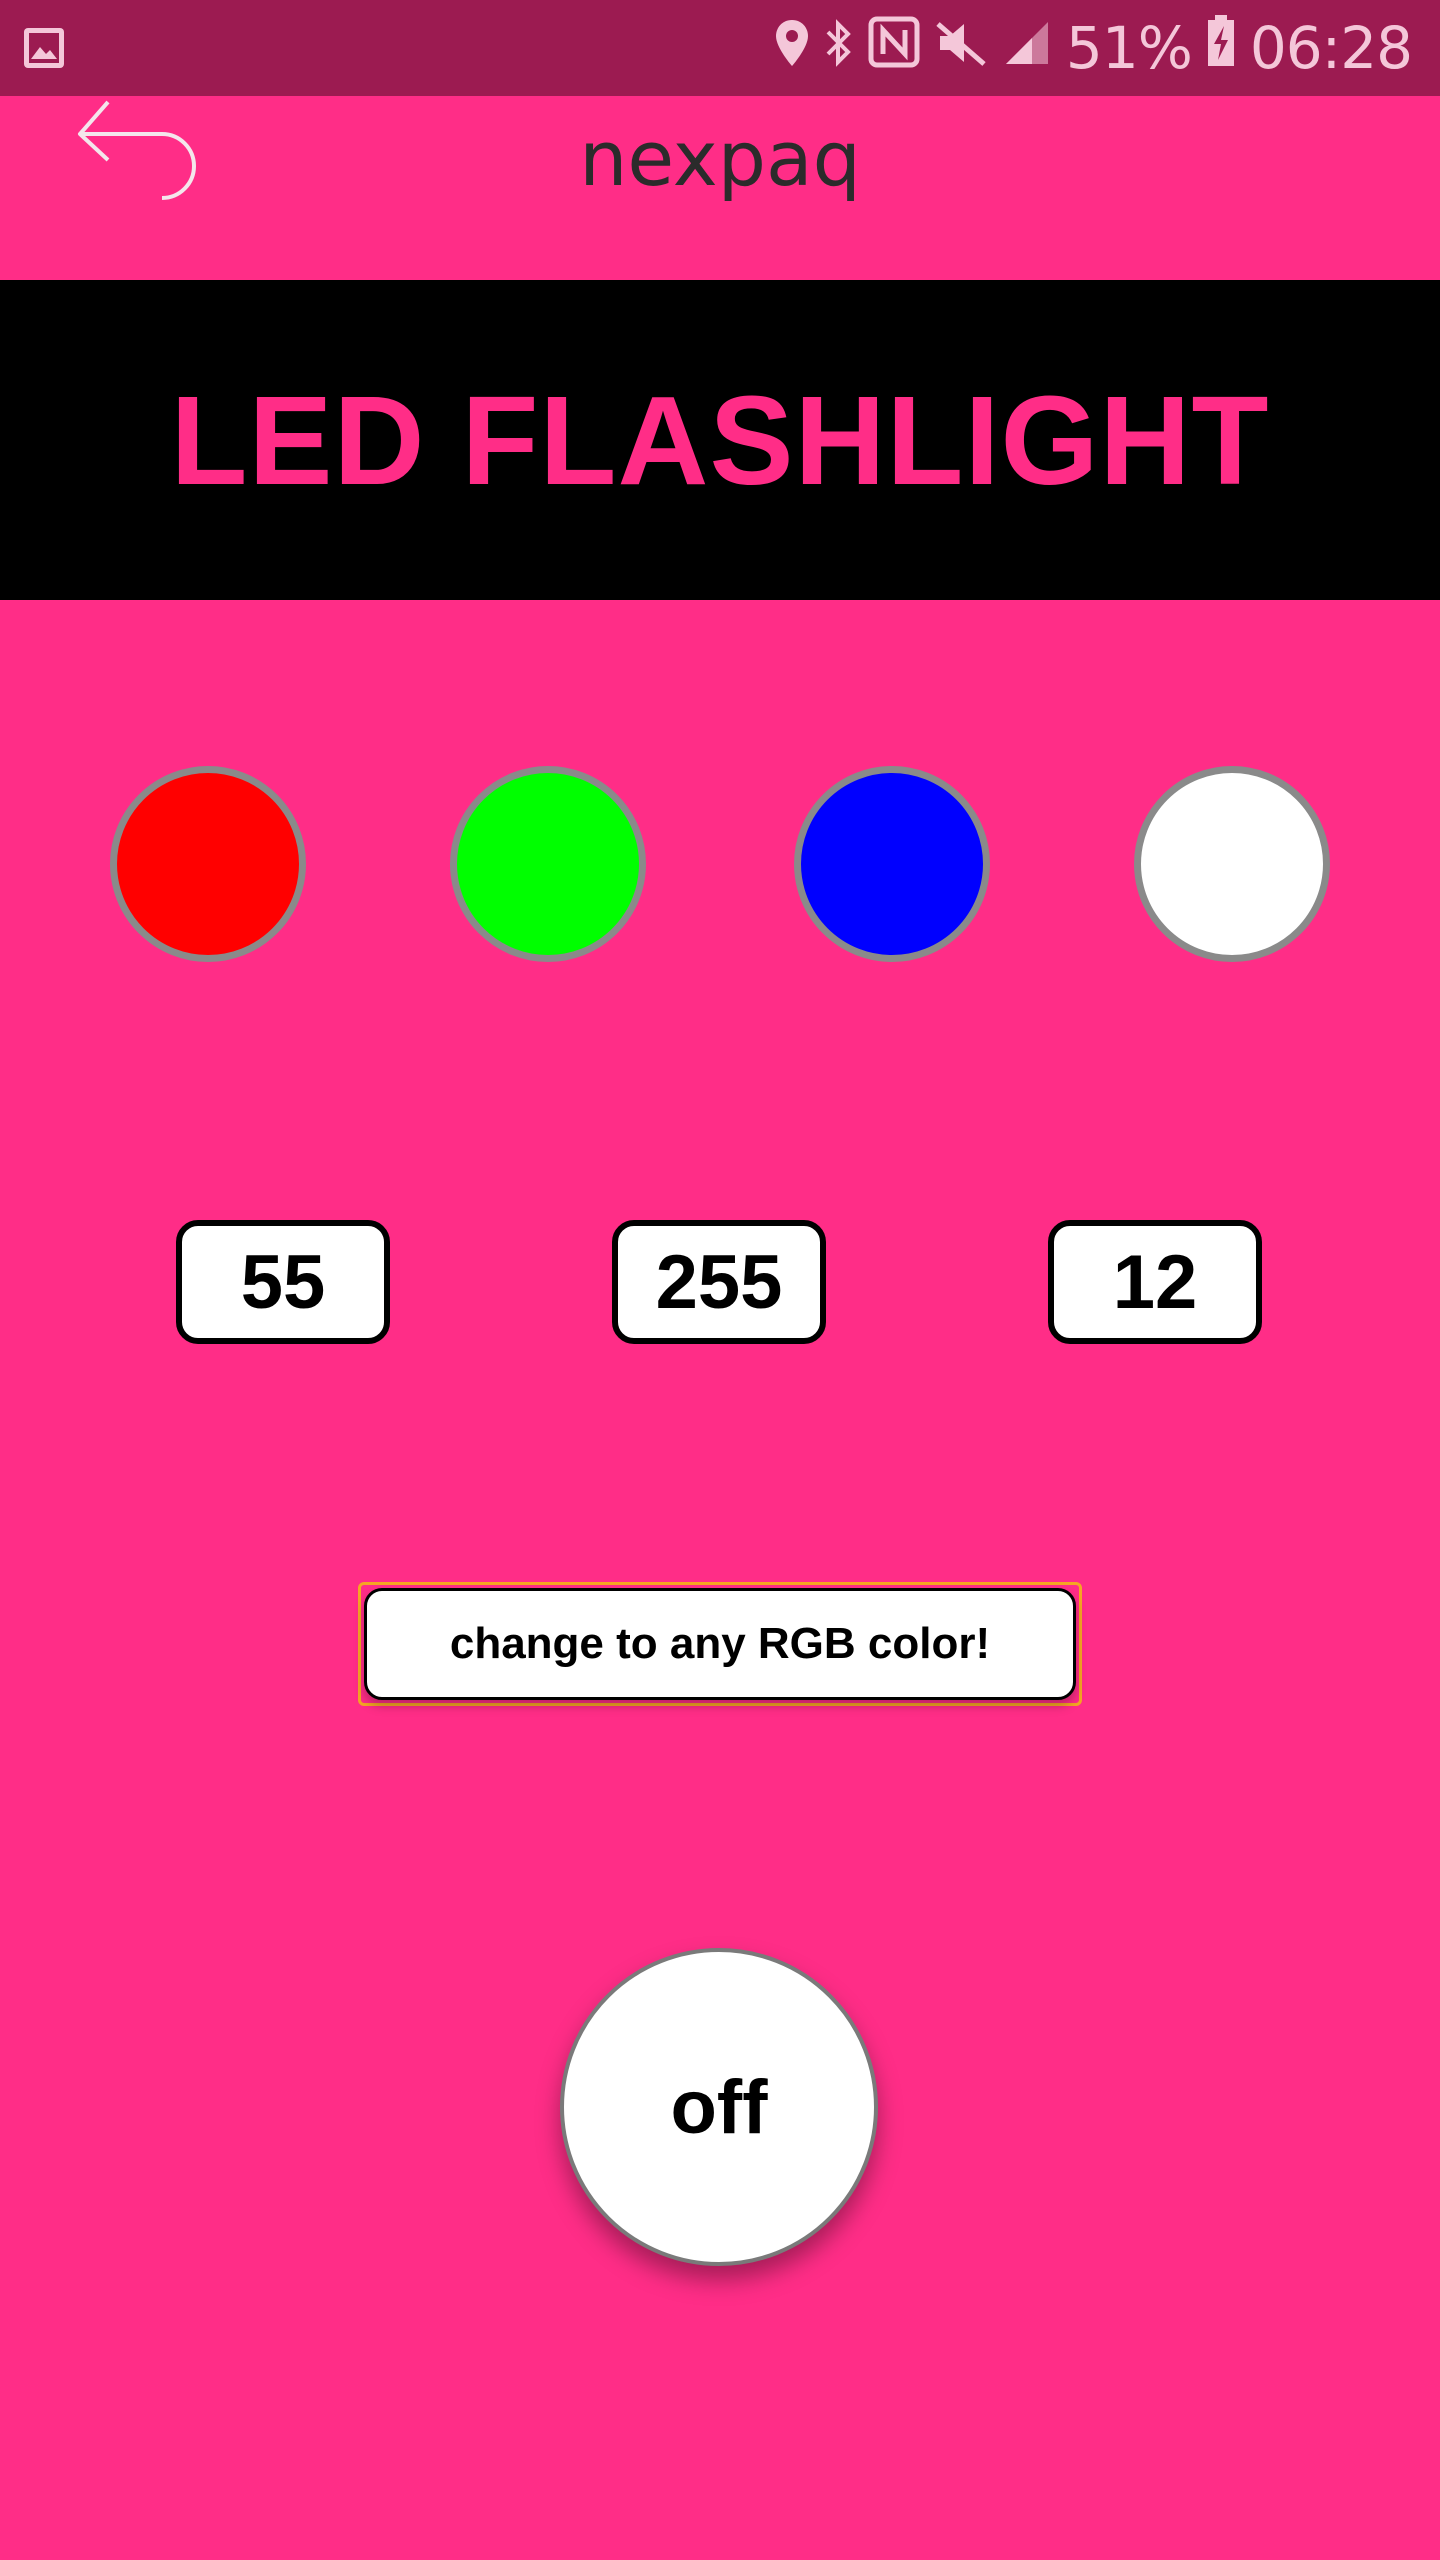 This screenshot has height=2560, width=1440. What do you see at coordinates (961, 48) in the screenshot?
I see `mute-icon` at bounding box center [961, 48].